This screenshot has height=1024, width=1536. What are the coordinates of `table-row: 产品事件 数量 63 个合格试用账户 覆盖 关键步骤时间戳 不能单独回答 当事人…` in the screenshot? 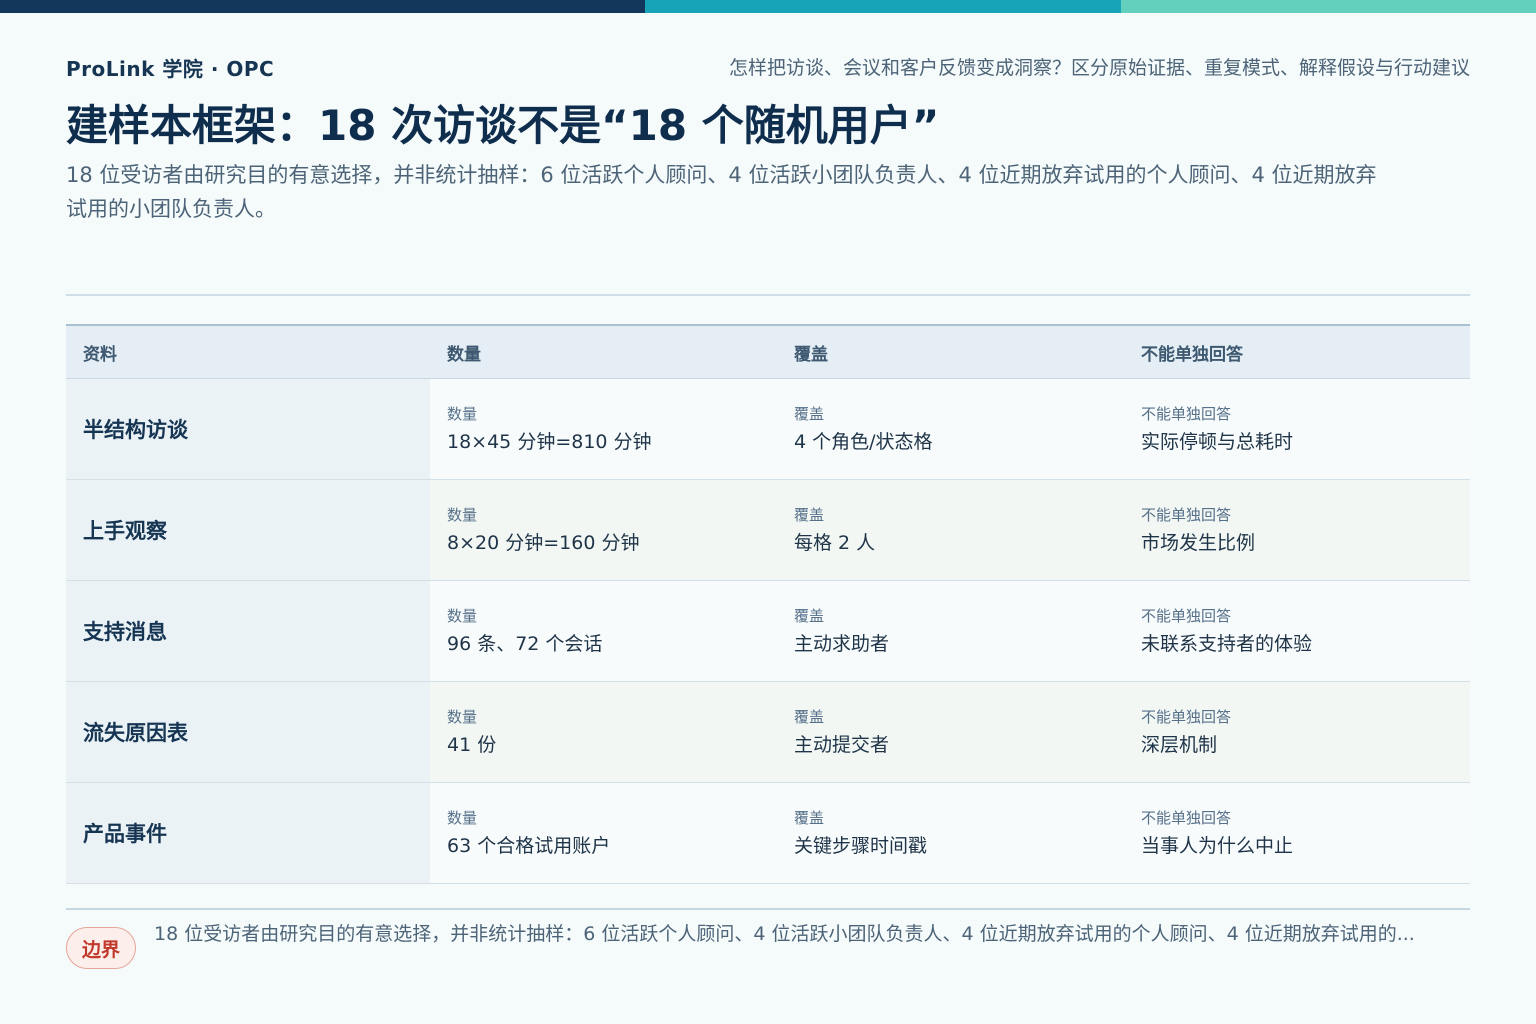 It's located at (768, 833).